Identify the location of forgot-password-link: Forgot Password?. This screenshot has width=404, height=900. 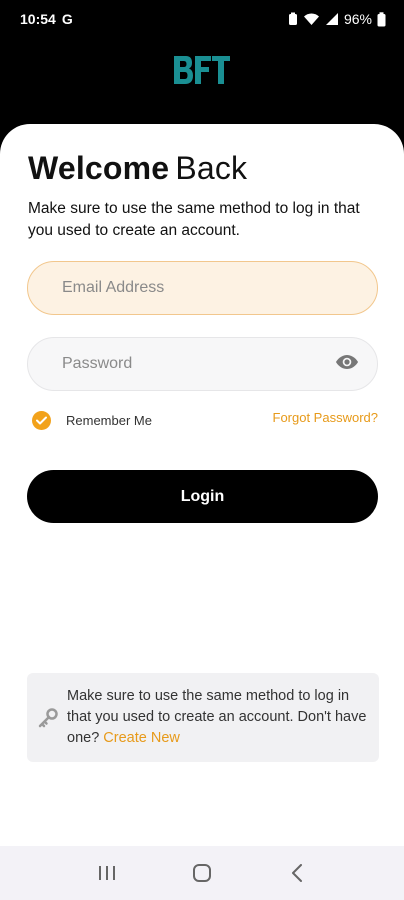
(326, 417).